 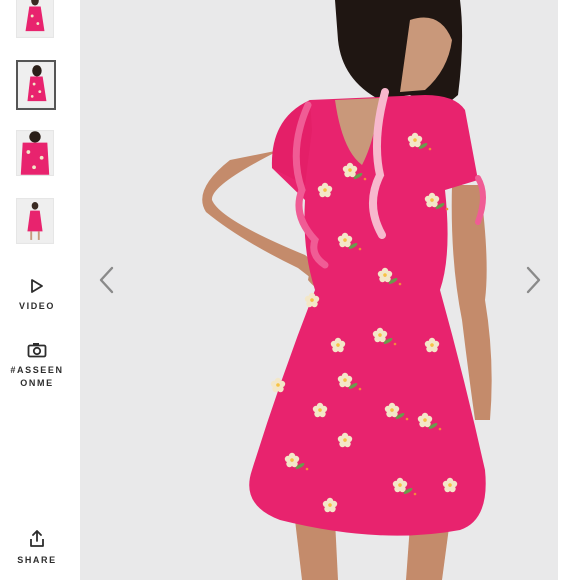 I want to click on thumbnail-rail: VIDEO #ASSEEN ONME SHARE, so click(x=40, y=290).